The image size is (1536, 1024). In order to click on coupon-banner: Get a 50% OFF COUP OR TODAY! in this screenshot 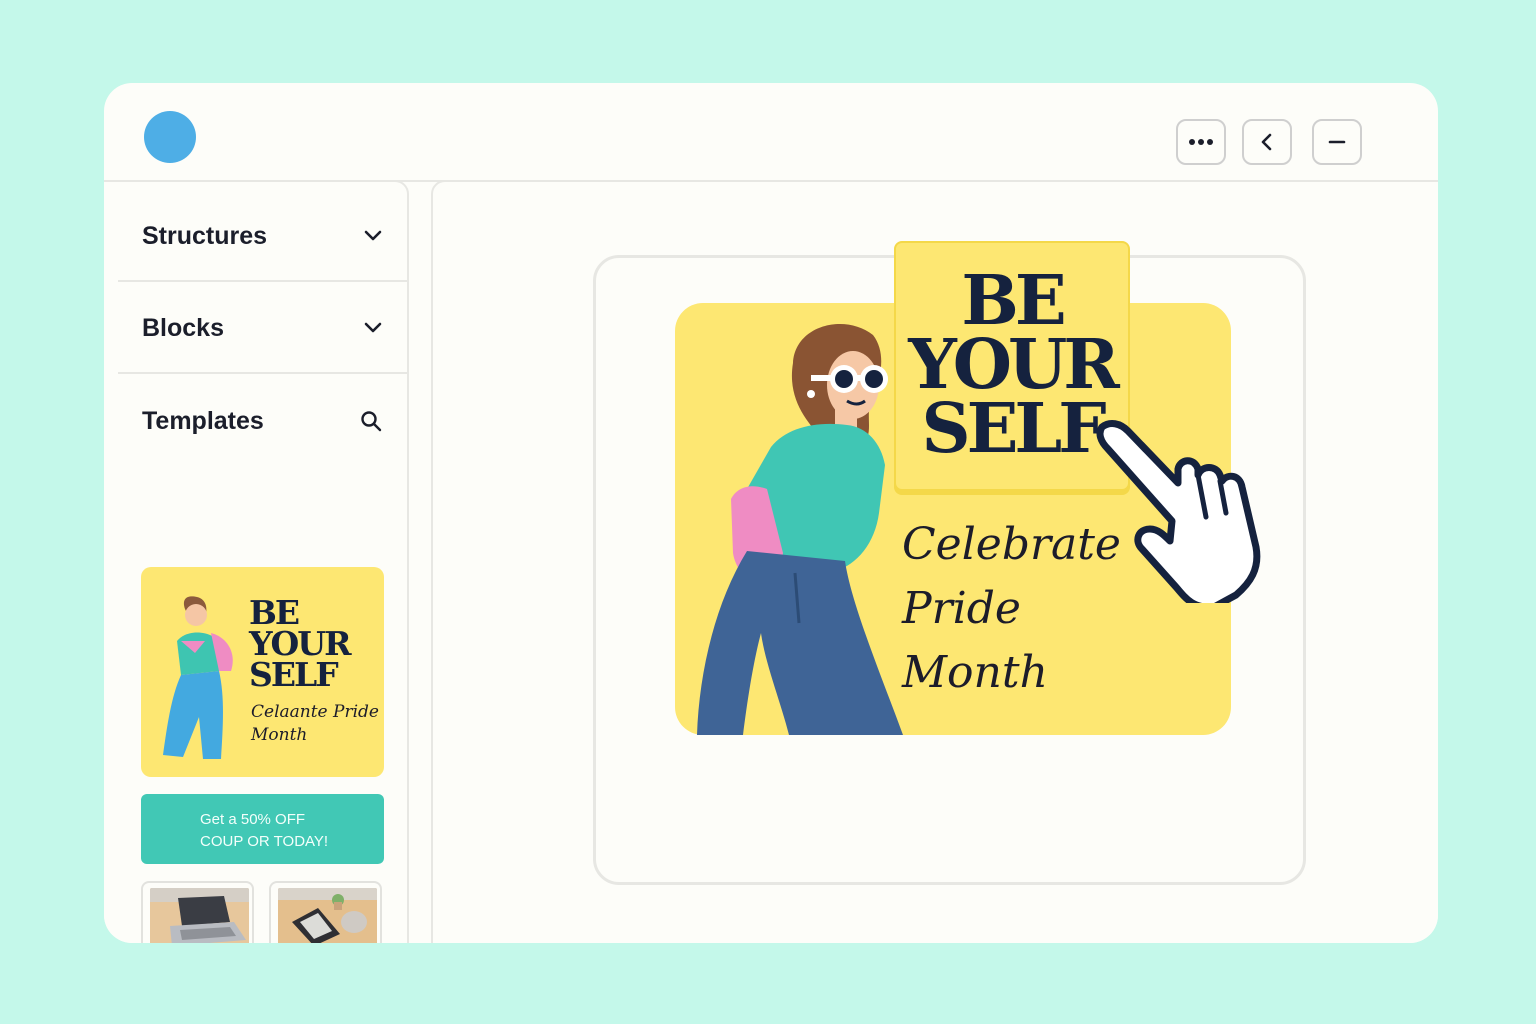, I will do `click(262, 829)`.